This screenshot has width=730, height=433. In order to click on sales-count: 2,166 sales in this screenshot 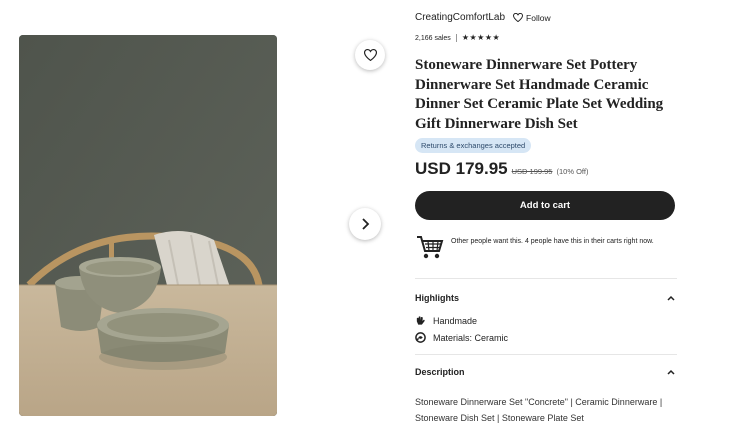, I will do `click(433, 38)`.